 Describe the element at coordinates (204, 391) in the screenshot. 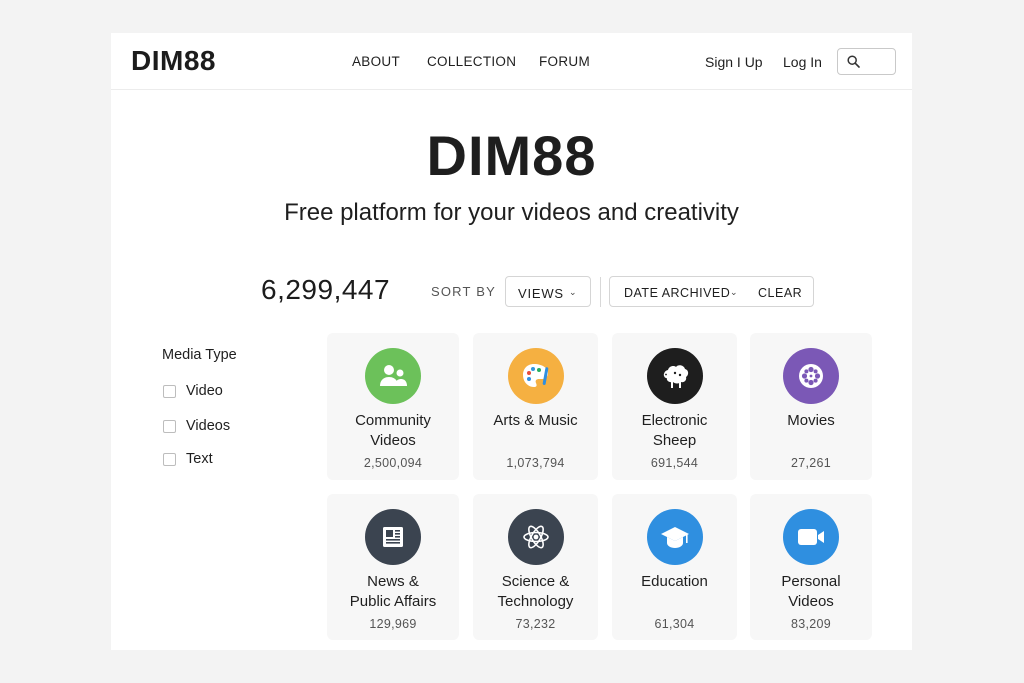

I see `facet-label: Video` at that location.